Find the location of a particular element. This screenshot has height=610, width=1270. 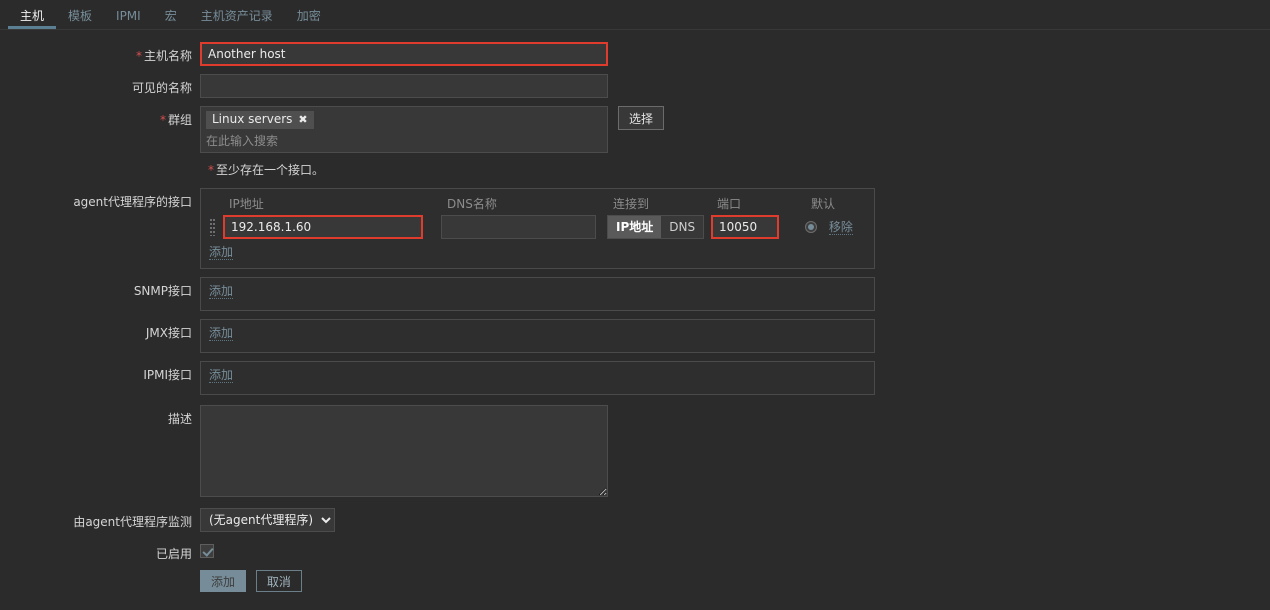

connect-to-toggle: IP地址 DNS is located at coordinates (656, 227).